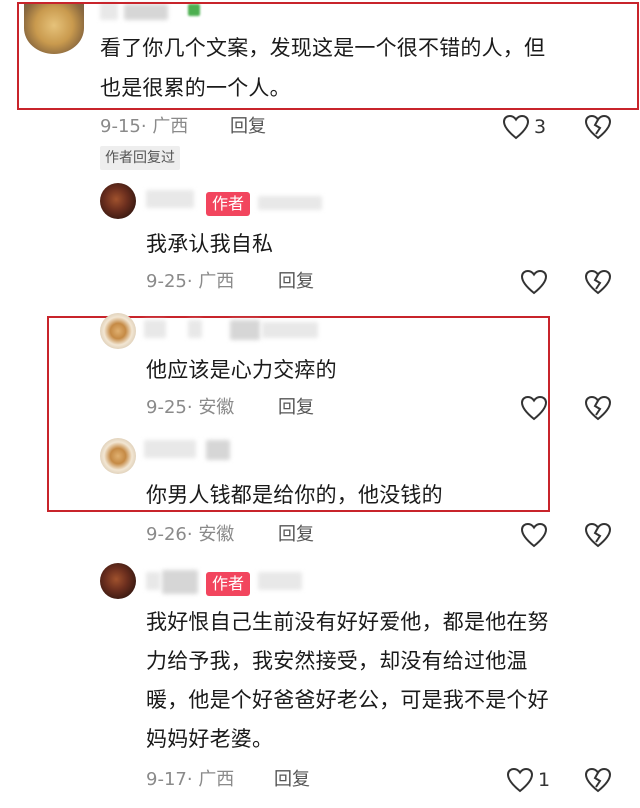  I want to click on reply-text-line: 力给予我，我安然接受，却没有给过他温, so click(337, 661).